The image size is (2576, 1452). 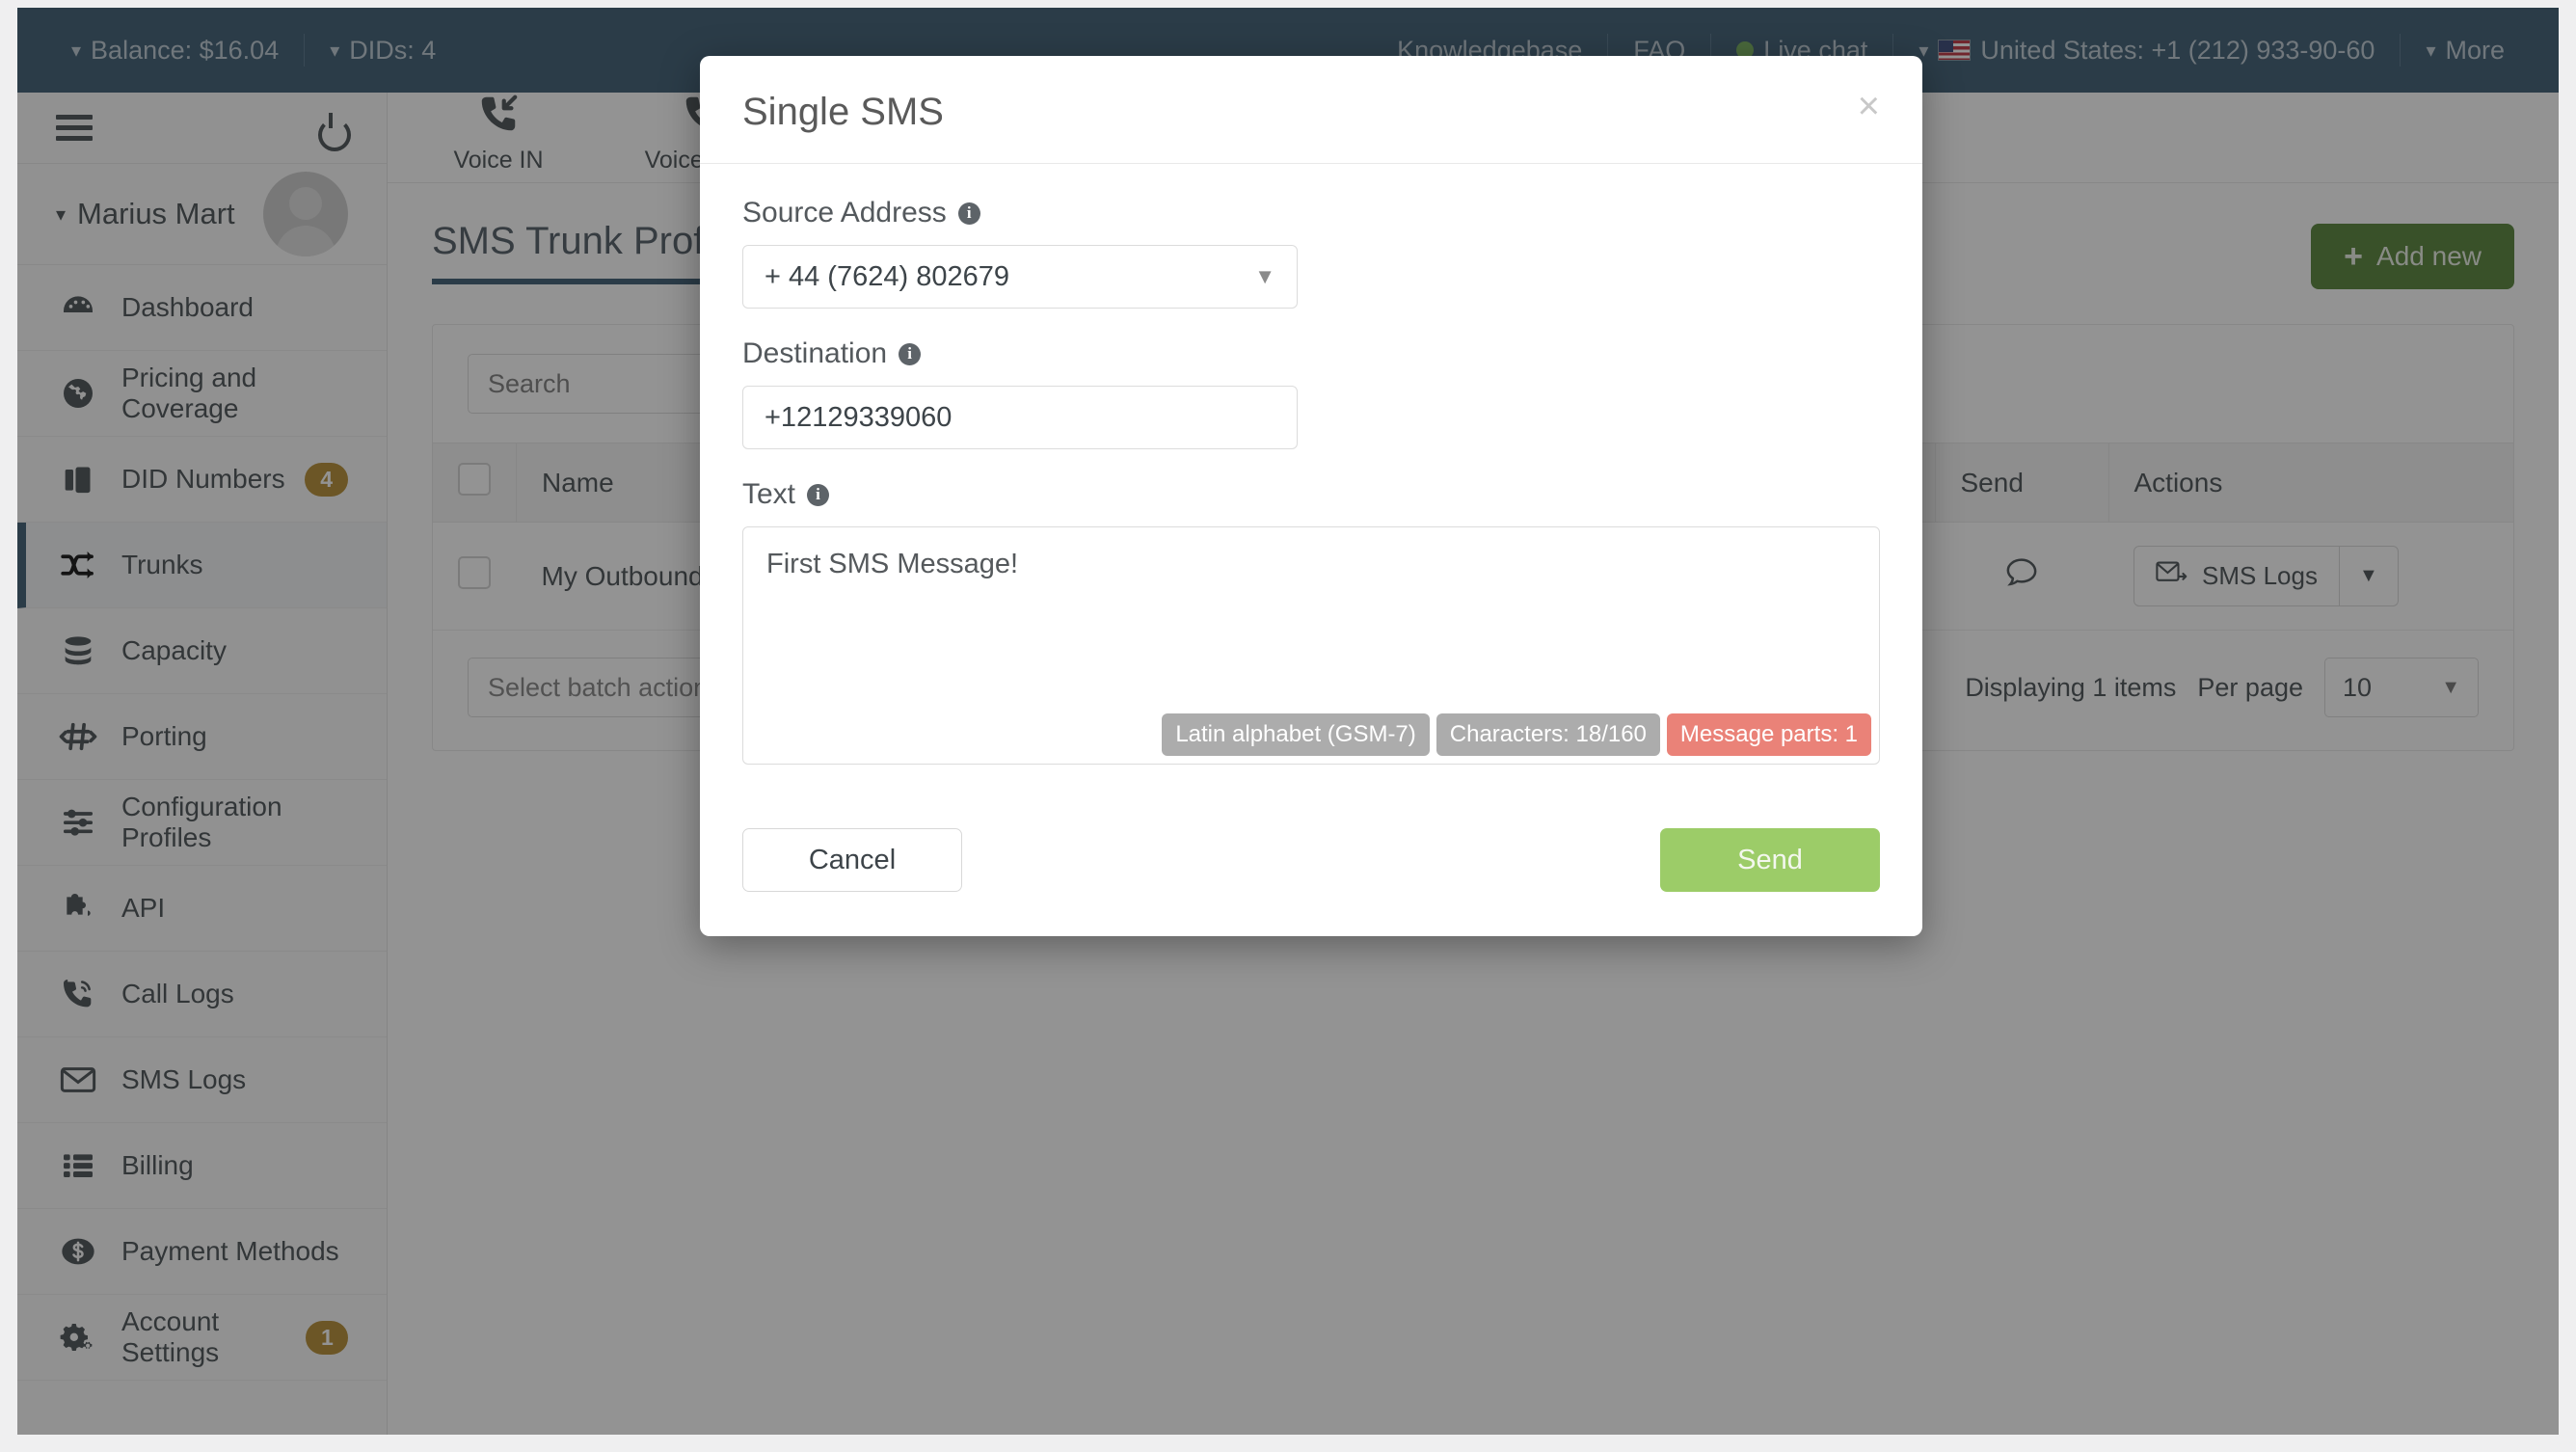 What do you see at coordinates (1311, 253) in the screenshot?
I see `source-address-field: Source Address i + 44 (7624) 802679 ▼` at bounding box center [1311, 253].